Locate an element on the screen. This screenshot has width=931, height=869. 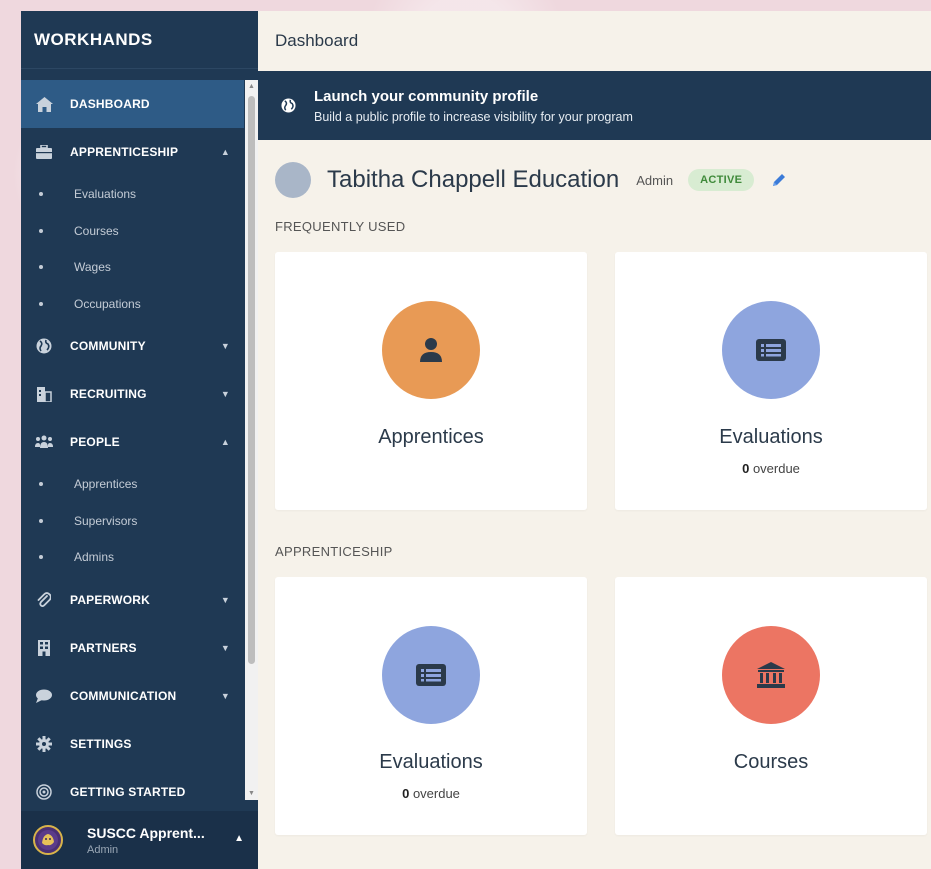
courses-circle is located at coordinates (771, 675).